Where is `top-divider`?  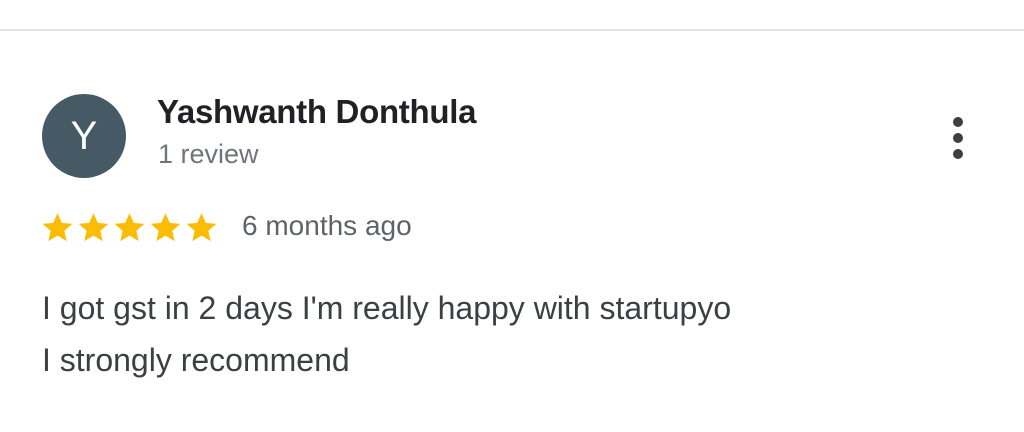 top-divider is located at coordinates (512, 30).